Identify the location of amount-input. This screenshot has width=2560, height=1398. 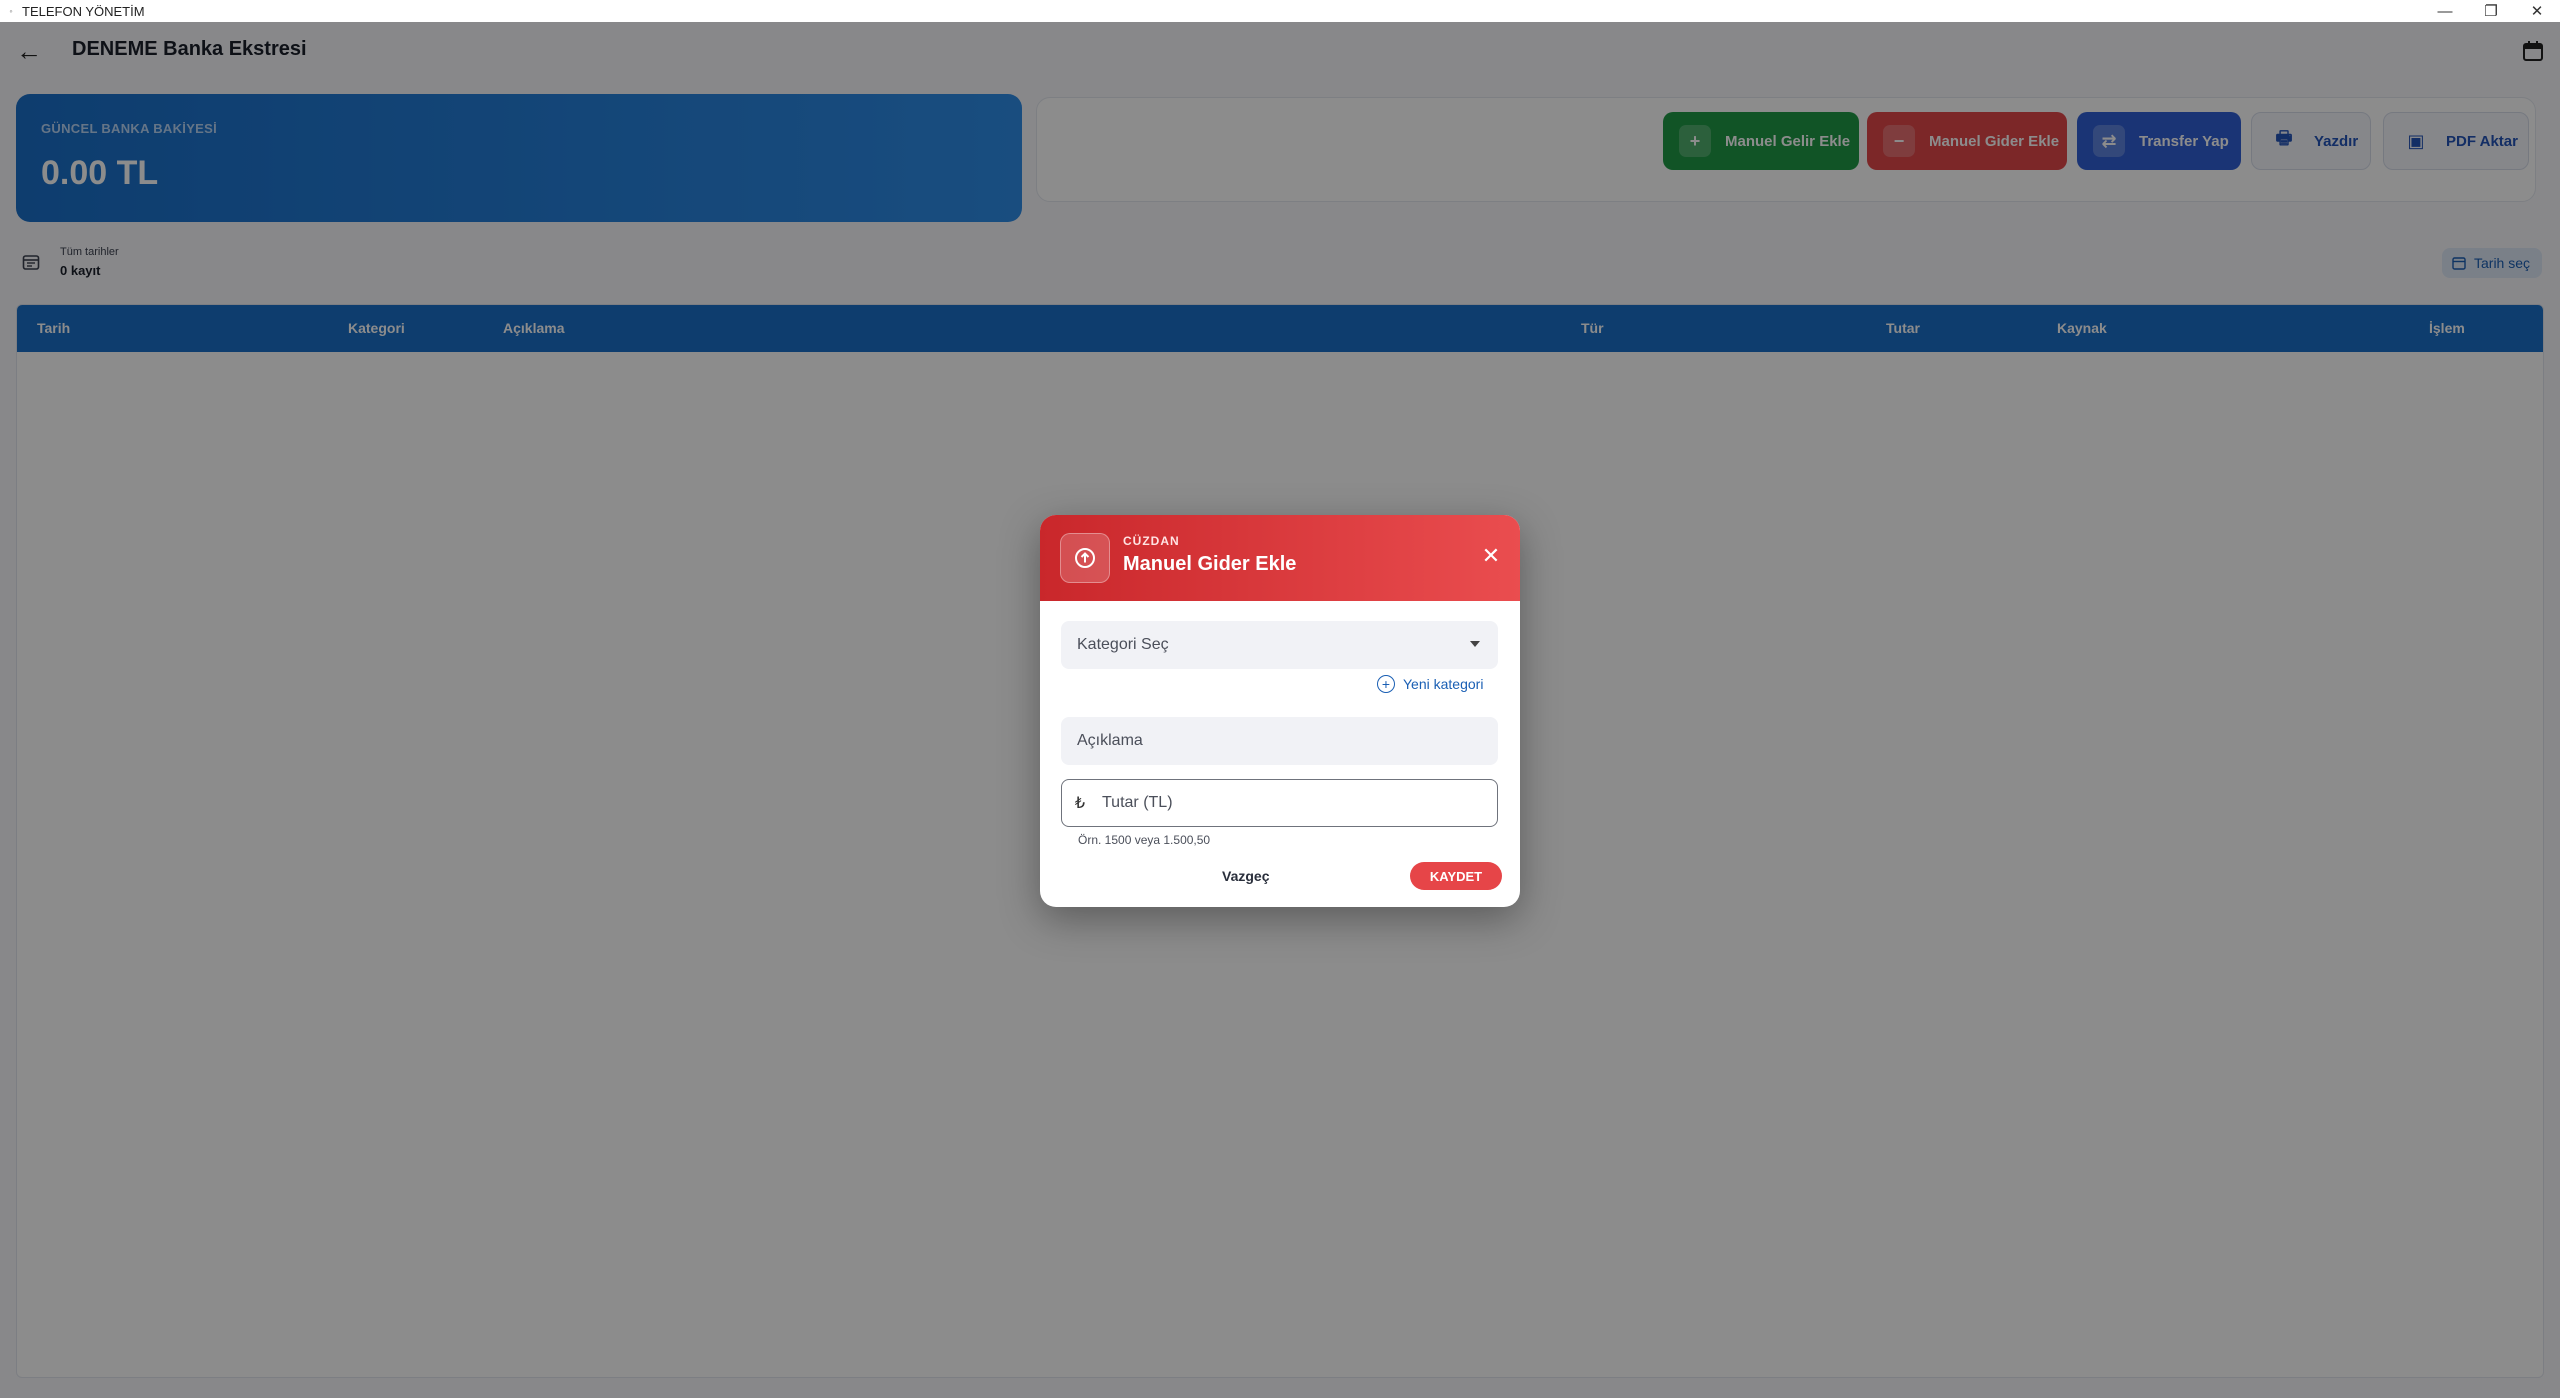
(1292, 803).